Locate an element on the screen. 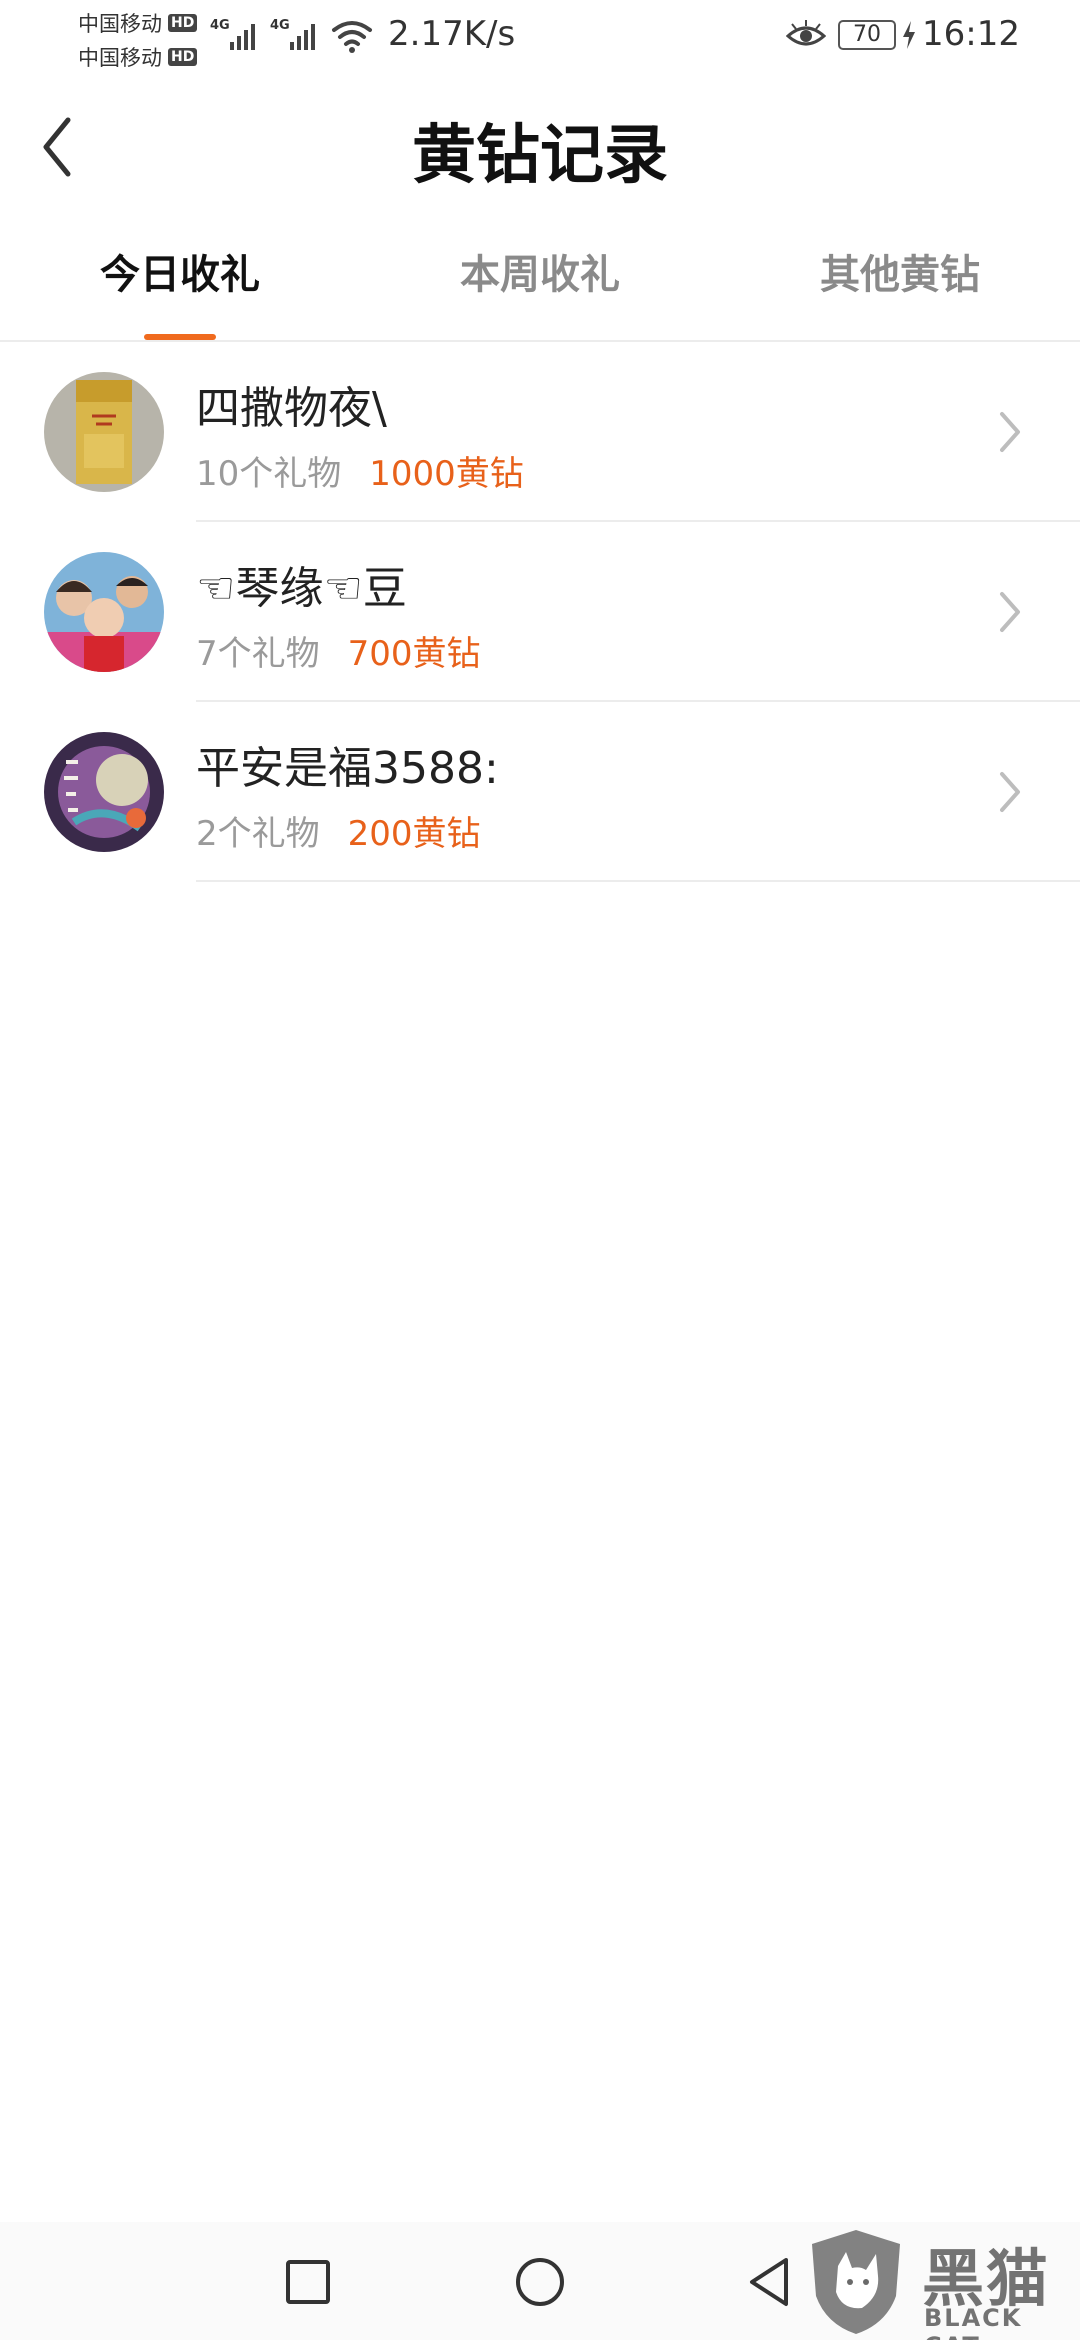  page-title: 黄钻记录 is located at coordinates (540, 156).